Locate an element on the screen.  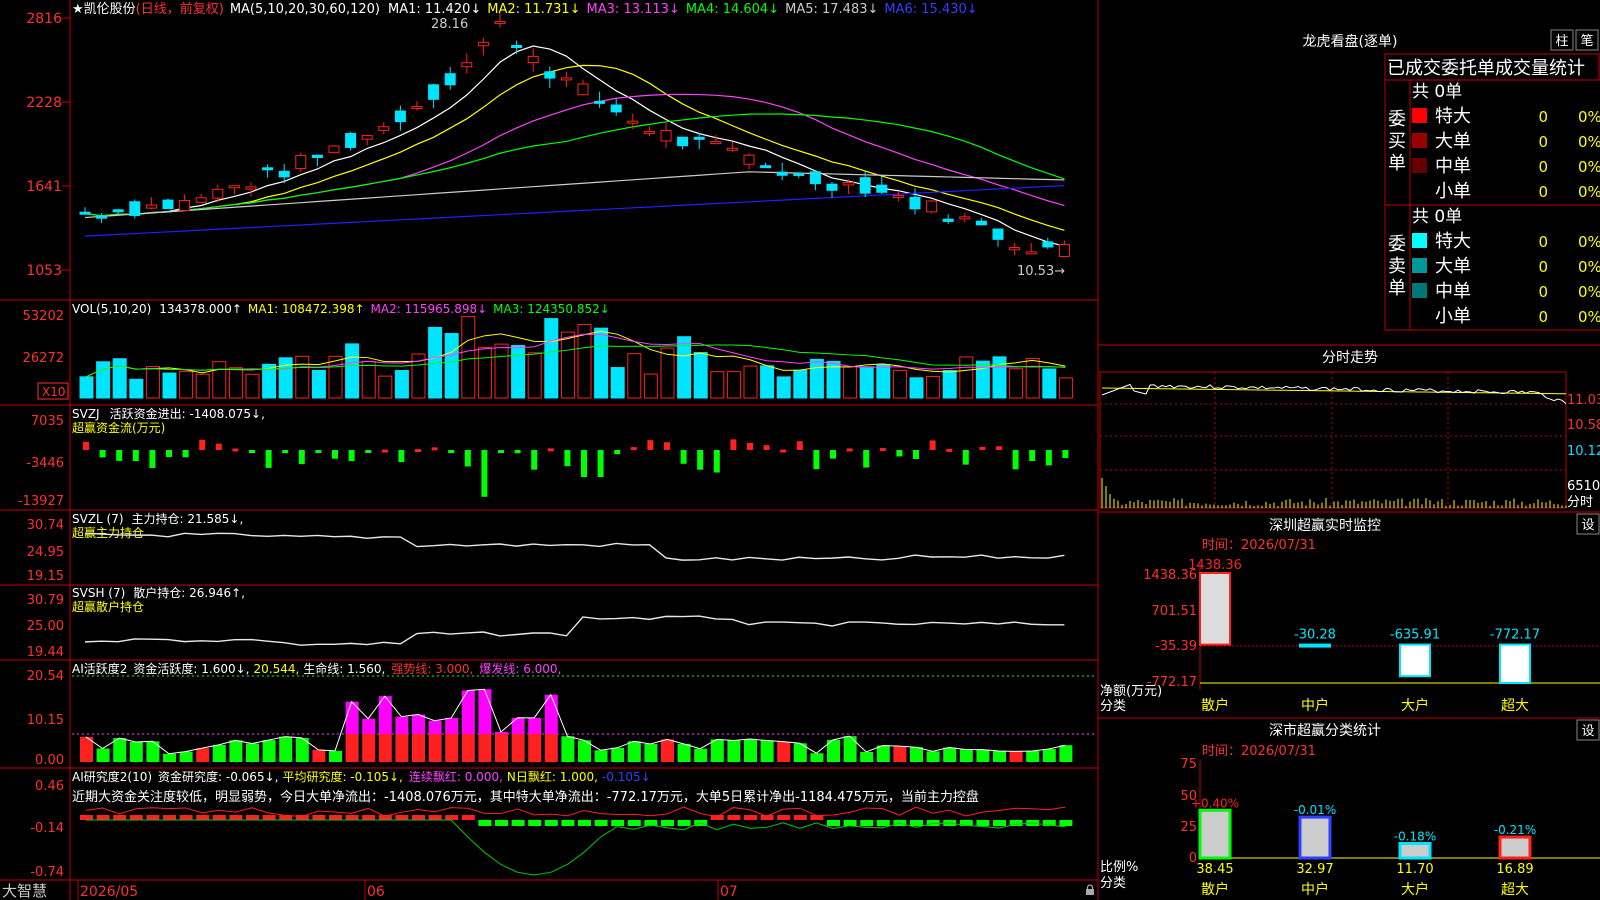
ai2-tick-2: 10.15 is located at coordinates (45, 720).